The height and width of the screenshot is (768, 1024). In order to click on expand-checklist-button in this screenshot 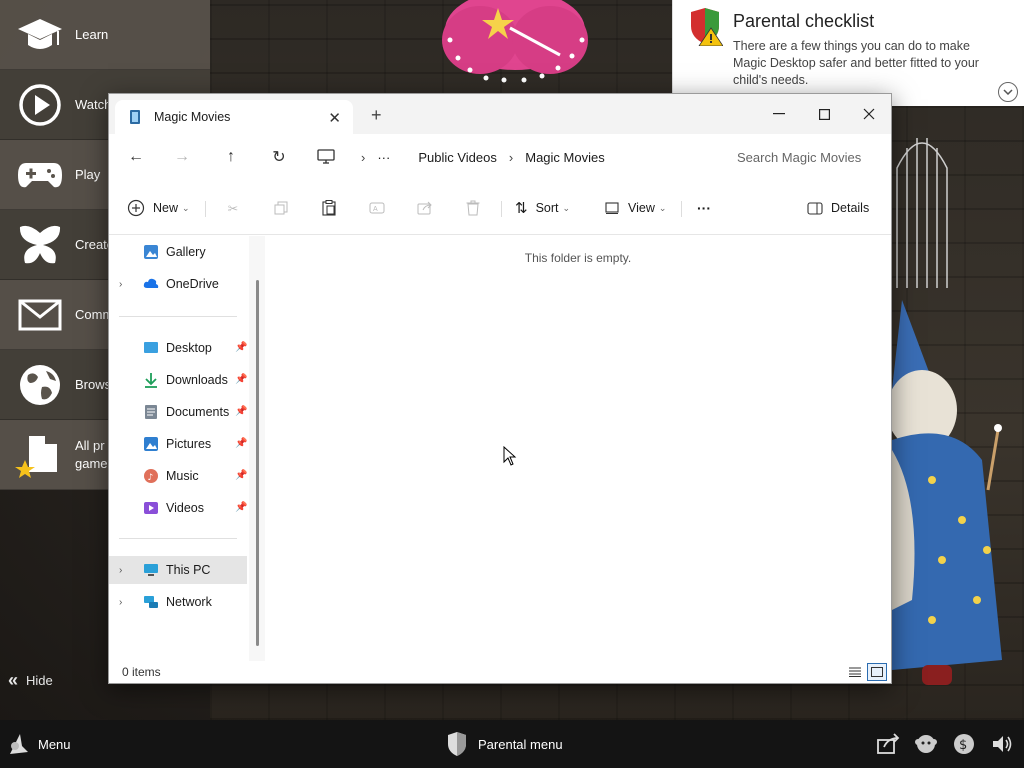, I will do `click(1008, 92)`.